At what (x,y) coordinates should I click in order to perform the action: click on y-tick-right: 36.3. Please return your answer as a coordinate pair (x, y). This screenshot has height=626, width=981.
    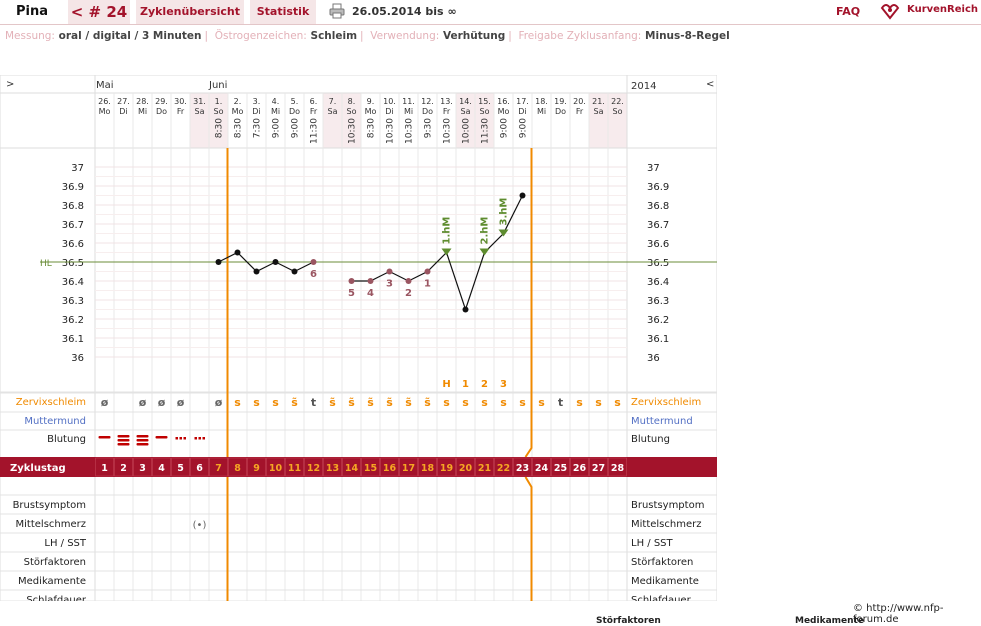
    Looking at the image, I should click on (658, 301).